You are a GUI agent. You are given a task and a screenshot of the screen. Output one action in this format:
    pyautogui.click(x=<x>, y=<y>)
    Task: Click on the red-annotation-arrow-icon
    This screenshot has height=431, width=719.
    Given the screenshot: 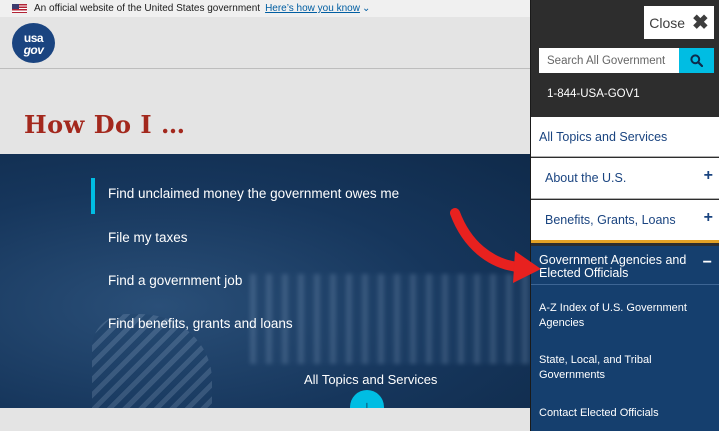 What is the action you would take?
    pyautogui.click(x=495, y=245)
    